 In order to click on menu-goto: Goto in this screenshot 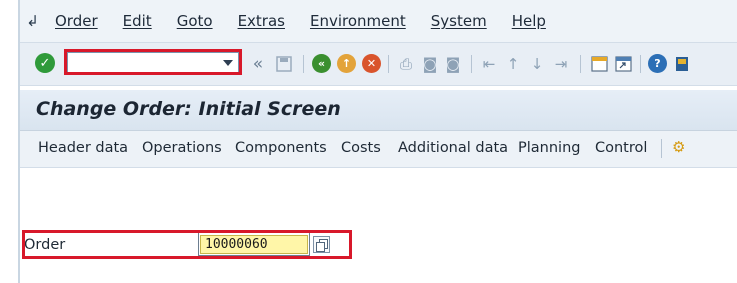, I will do `click(195, 21)`.